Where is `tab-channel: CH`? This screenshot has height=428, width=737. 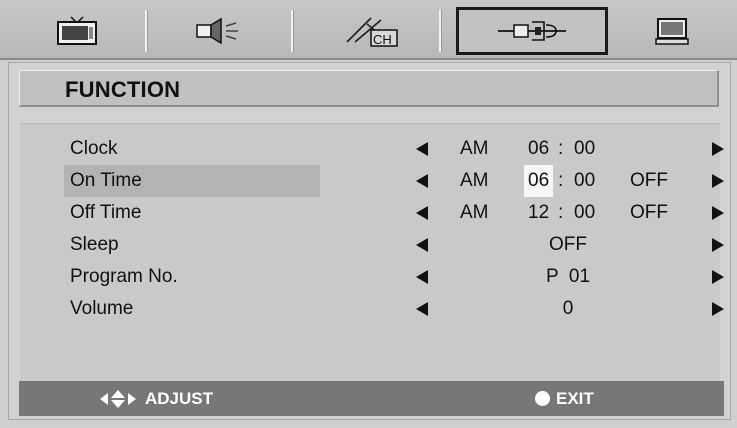 tab-channel: CH is located at coordinates (372, 31).